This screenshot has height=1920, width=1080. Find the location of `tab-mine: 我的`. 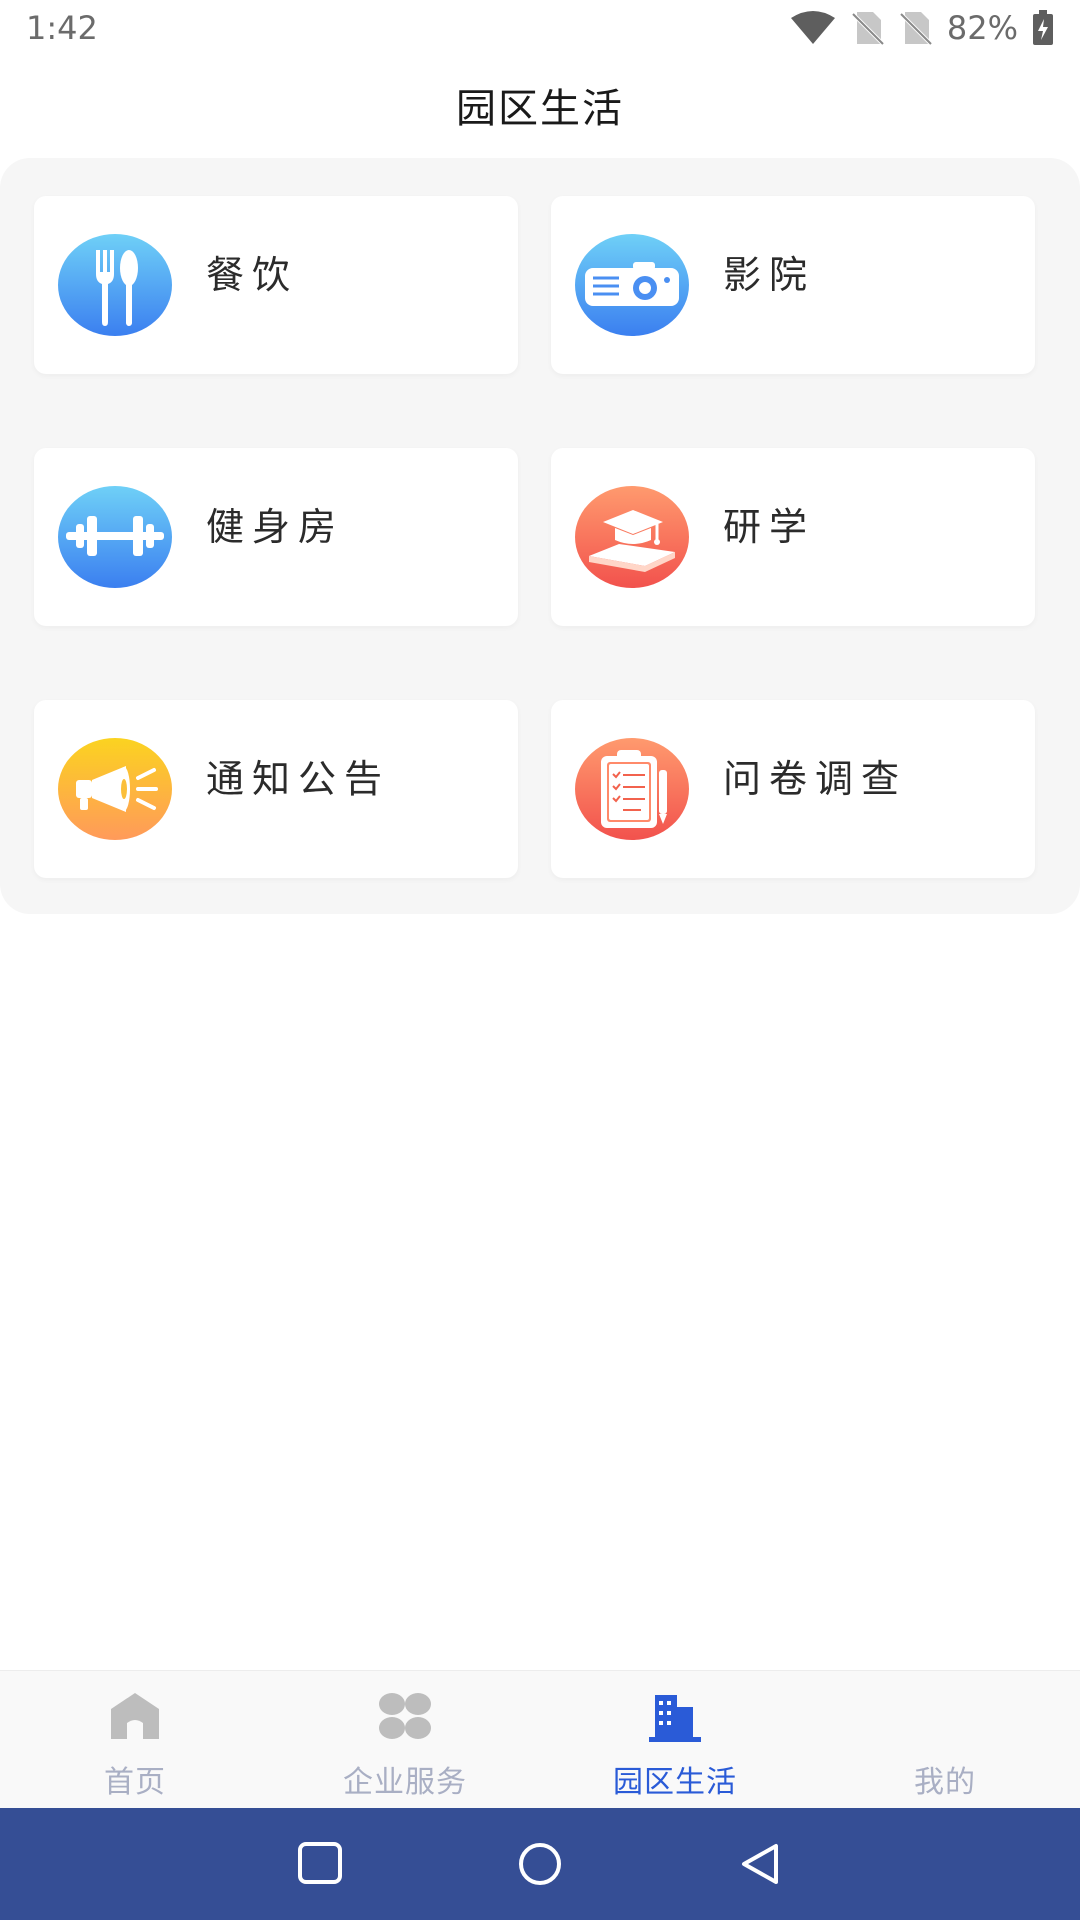

tab-mine: 我的 is located at coordinates (945, 1740).